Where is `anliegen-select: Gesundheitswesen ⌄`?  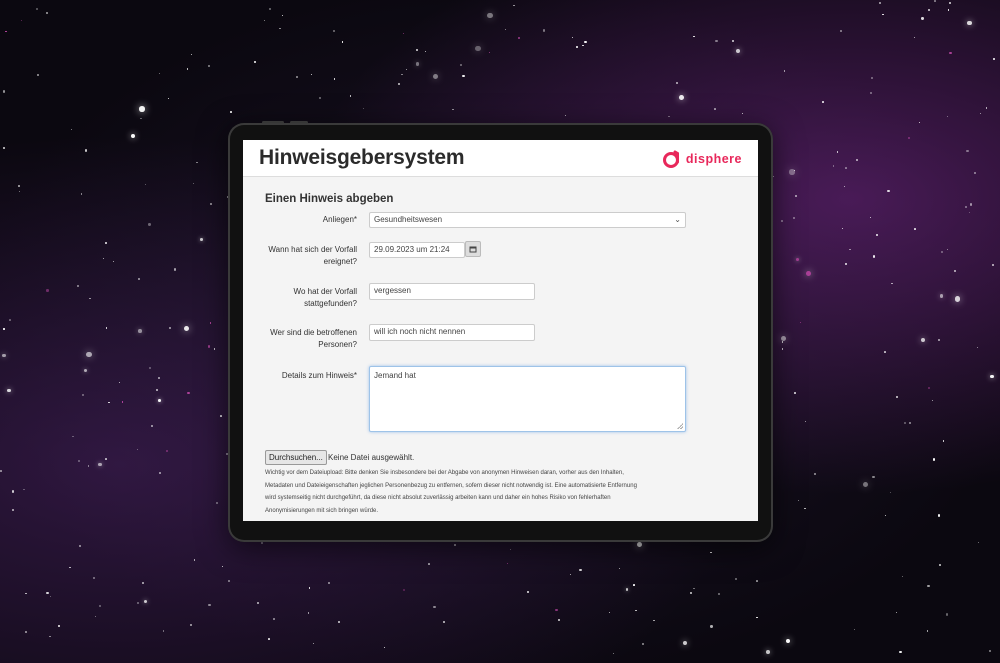
anliegen-select: Gesundheitswesen ⌄ is located at coordinates (527, 220).